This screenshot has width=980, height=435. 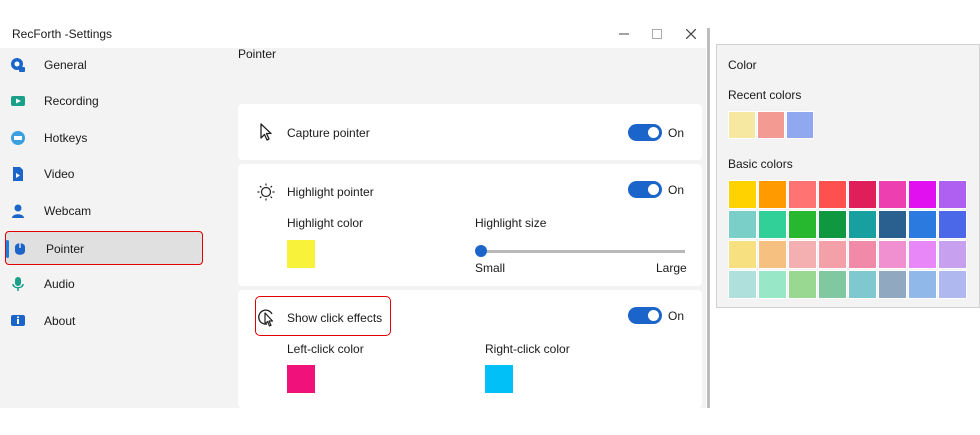 I want to click on title-bar: RecForth -Settings, so click(x=353, y=34).